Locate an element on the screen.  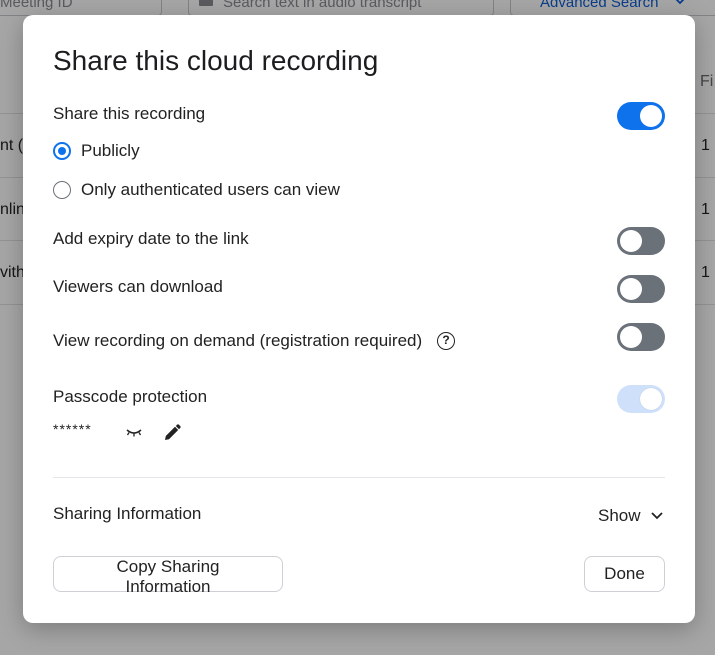
chevron-down-icon is located at coordinates (657, 516).